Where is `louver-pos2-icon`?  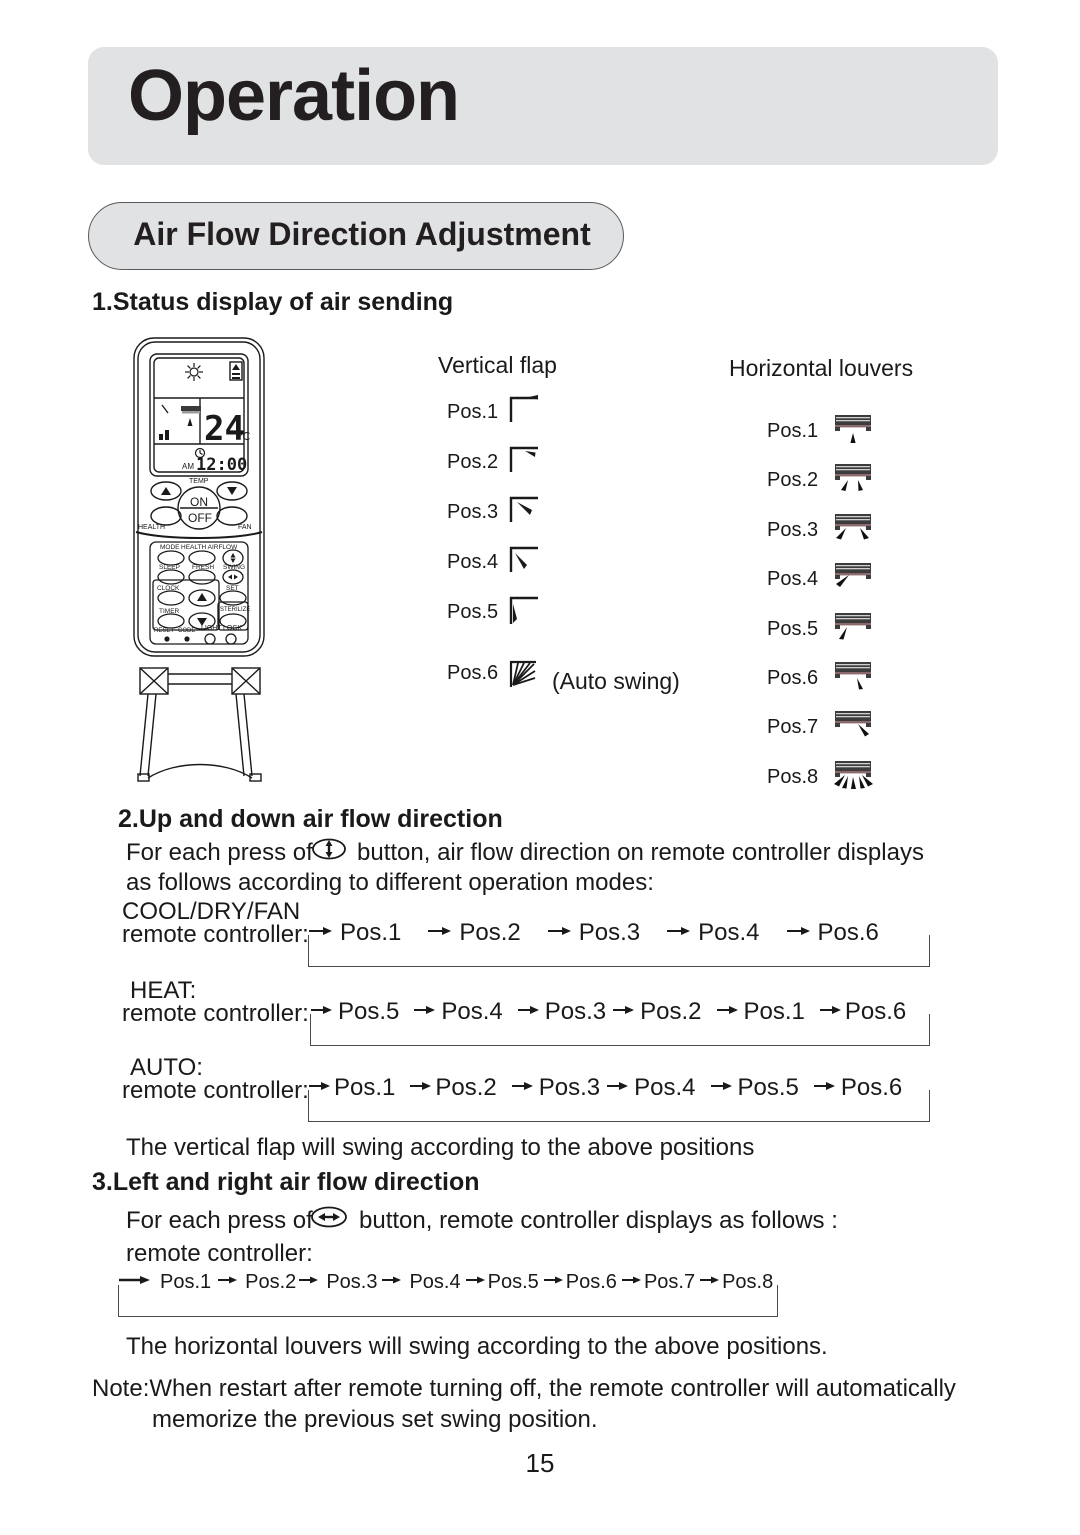
louver-pos2-icon is located at coordinates (854, 480).